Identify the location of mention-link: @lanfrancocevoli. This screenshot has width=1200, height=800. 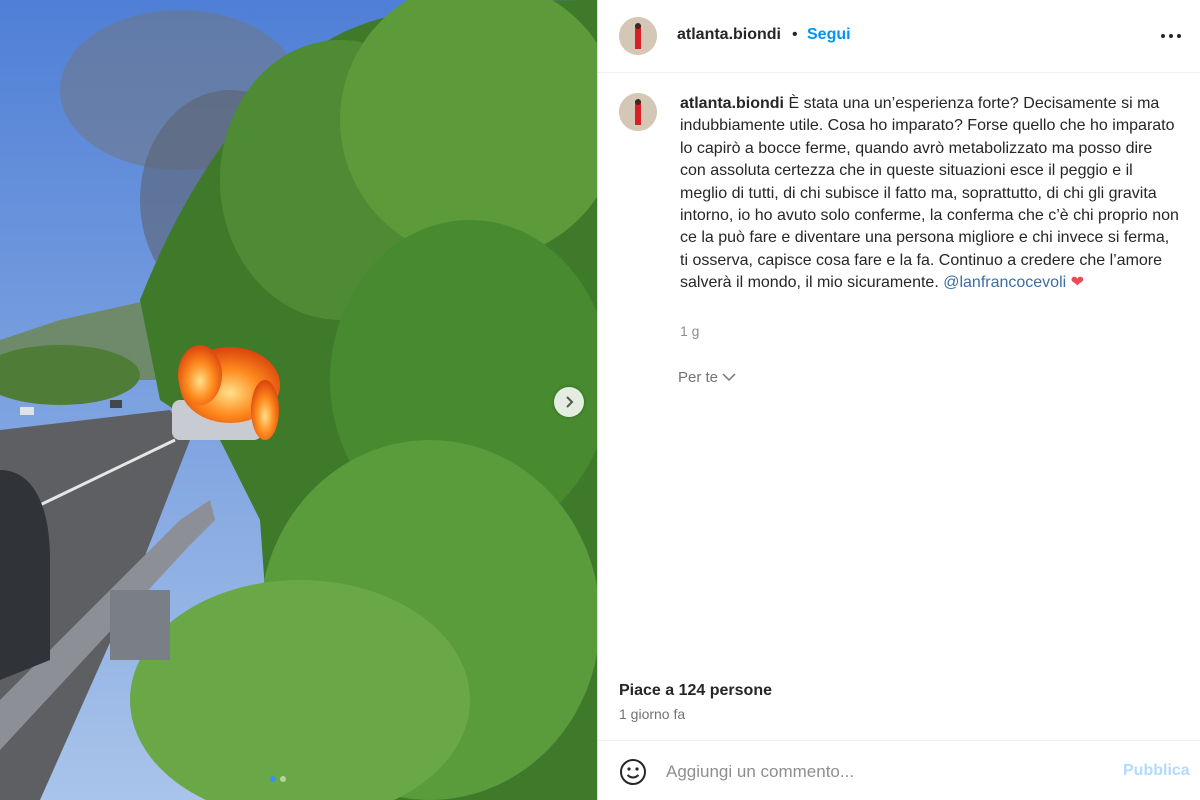
(1004, 282).